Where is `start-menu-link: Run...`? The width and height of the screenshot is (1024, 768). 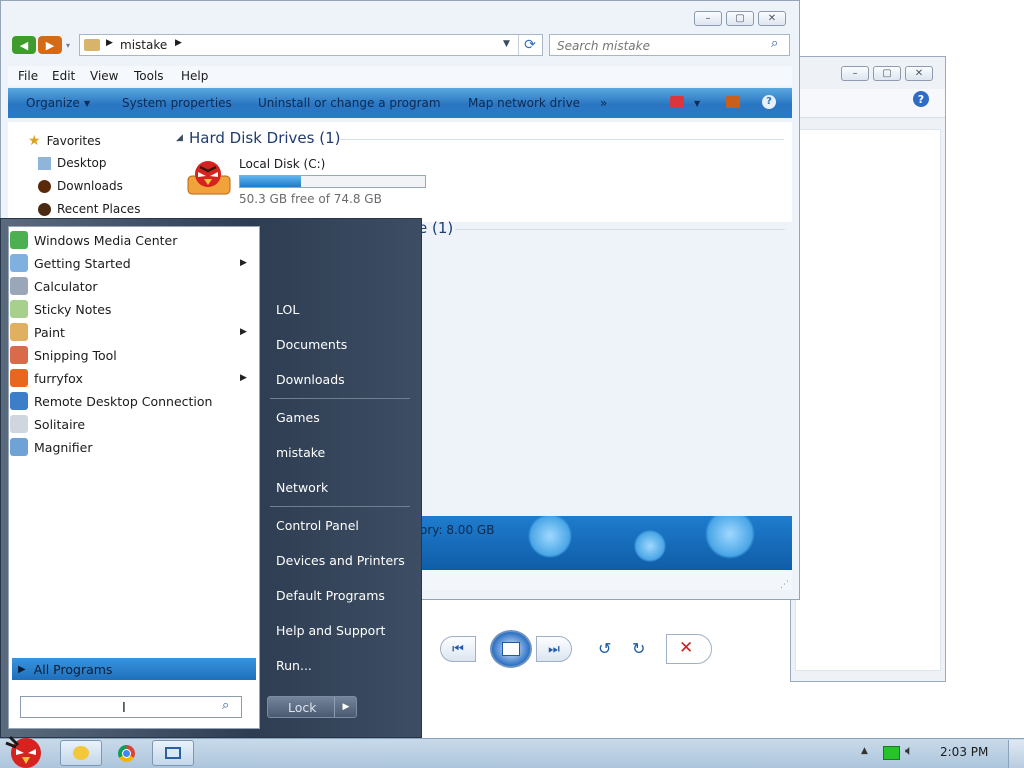 start-menu-link: Run... is located at coordinates (294, 665).